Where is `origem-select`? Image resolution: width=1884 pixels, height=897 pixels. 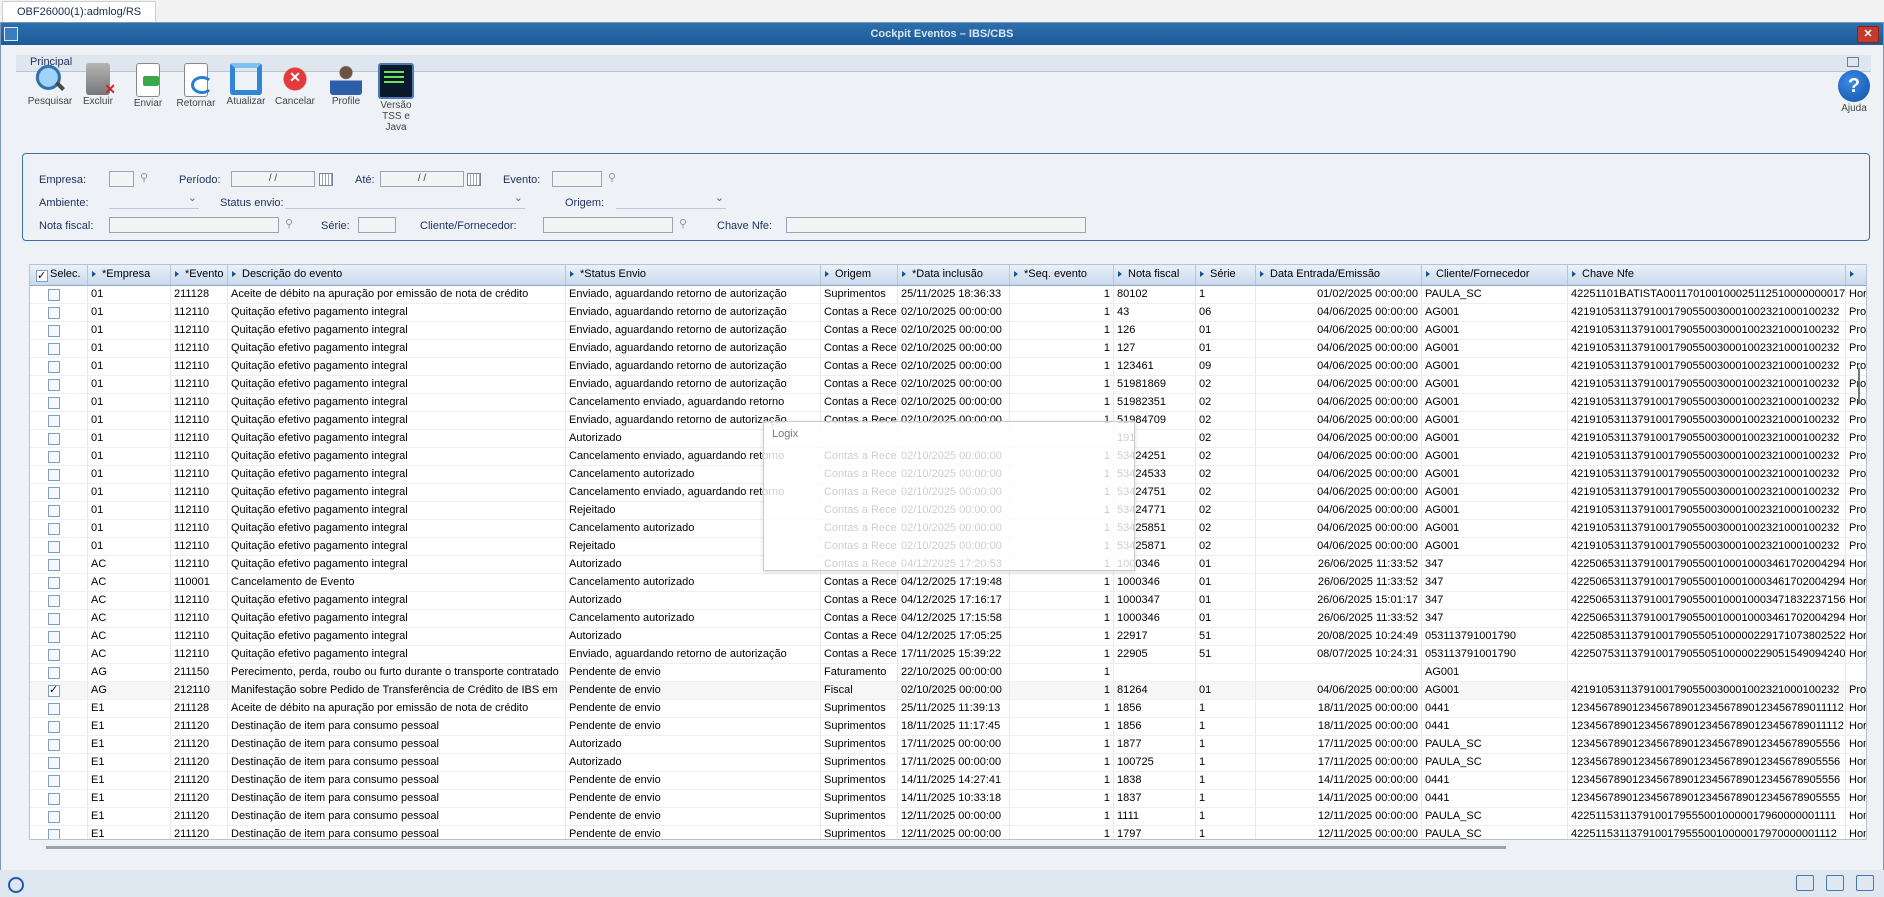 origem-select is located at coordinates (671, 200).